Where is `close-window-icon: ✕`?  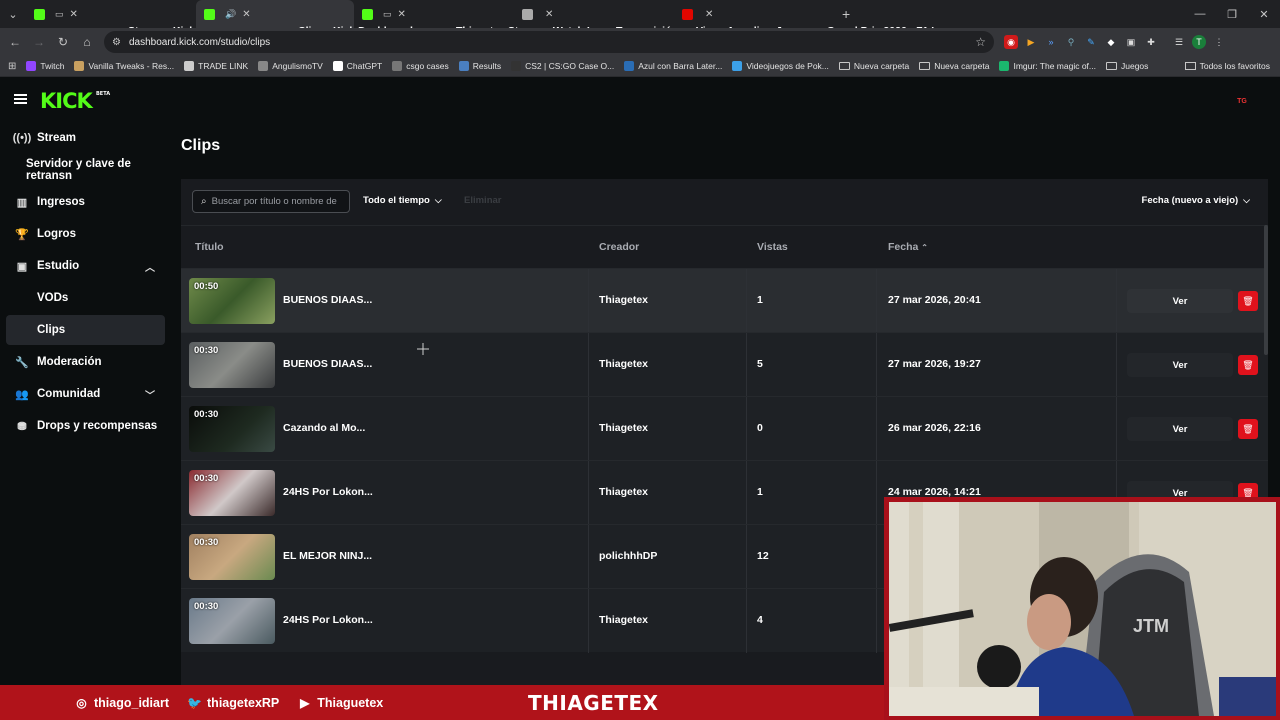
close-window-icon: ✕ is located at coordinates (1264, 14).